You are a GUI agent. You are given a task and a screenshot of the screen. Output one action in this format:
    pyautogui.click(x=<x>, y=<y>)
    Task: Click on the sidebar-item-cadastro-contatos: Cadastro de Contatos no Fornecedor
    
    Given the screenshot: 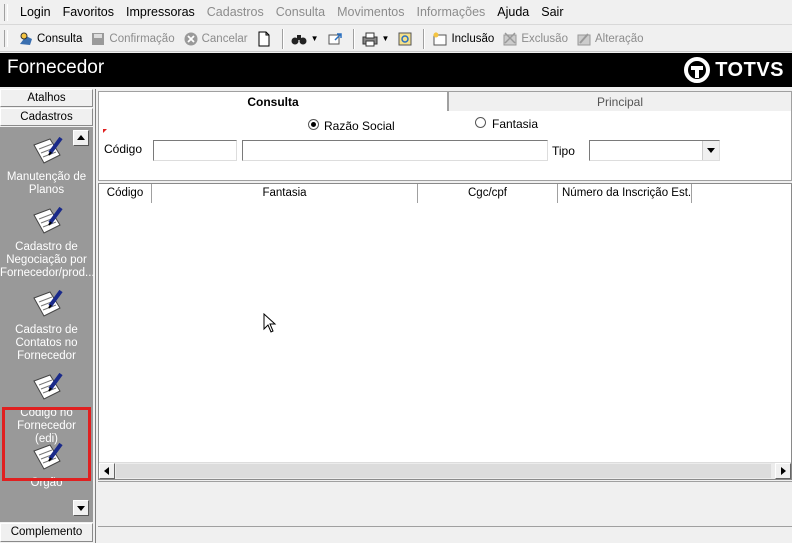 What is the action you would take?
    pyautogui.click(x=46, y=325)
    